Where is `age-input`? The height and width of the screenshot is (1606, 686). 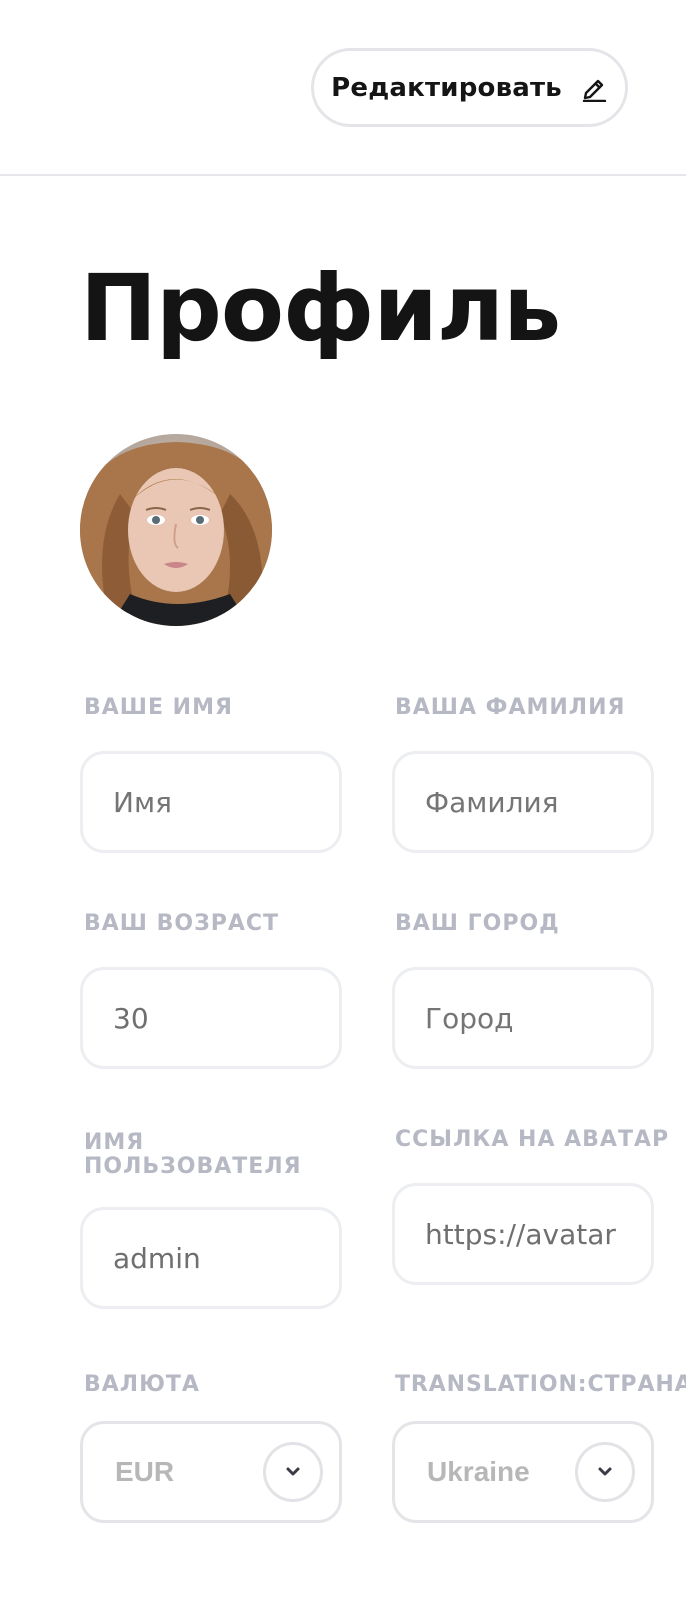 age-input is located at coordinates (211, 1018).